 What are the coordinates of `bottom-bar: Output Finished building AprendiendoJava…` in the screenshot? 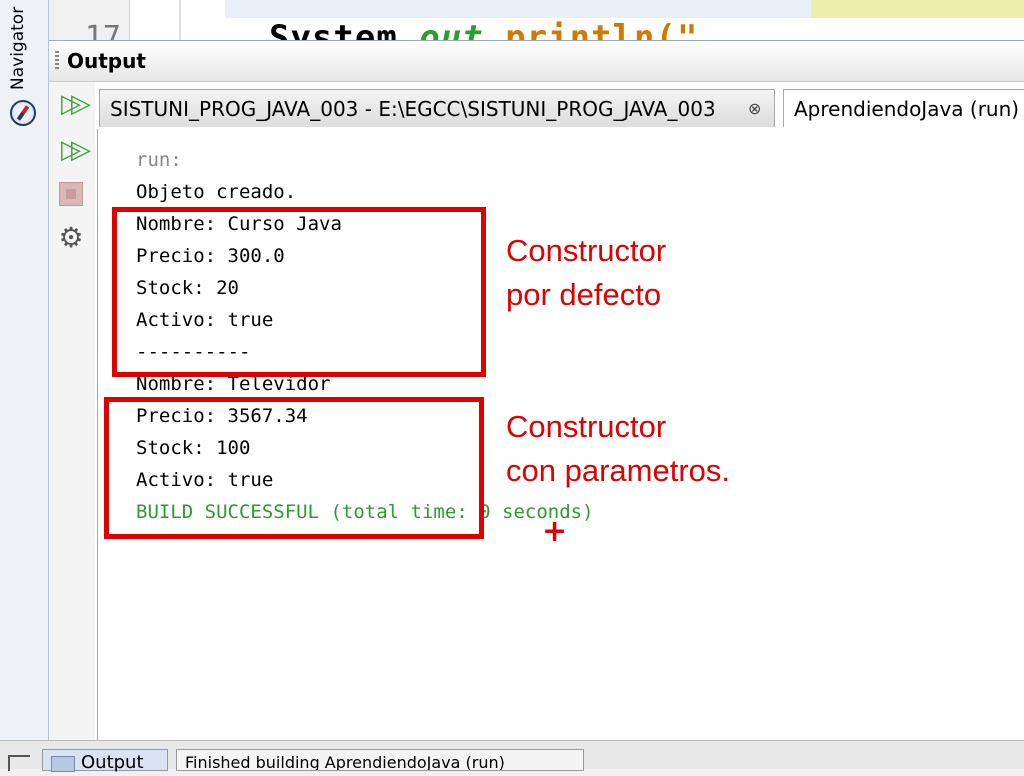 It's located at (512, 756).